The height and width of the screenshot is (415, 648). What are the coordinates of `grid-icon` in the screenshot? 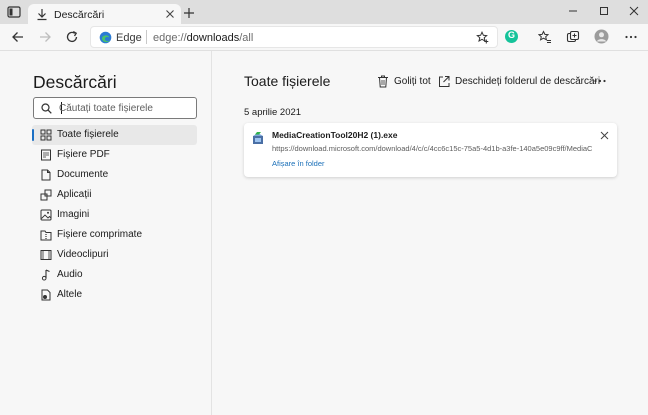 It's located at (46, 135).